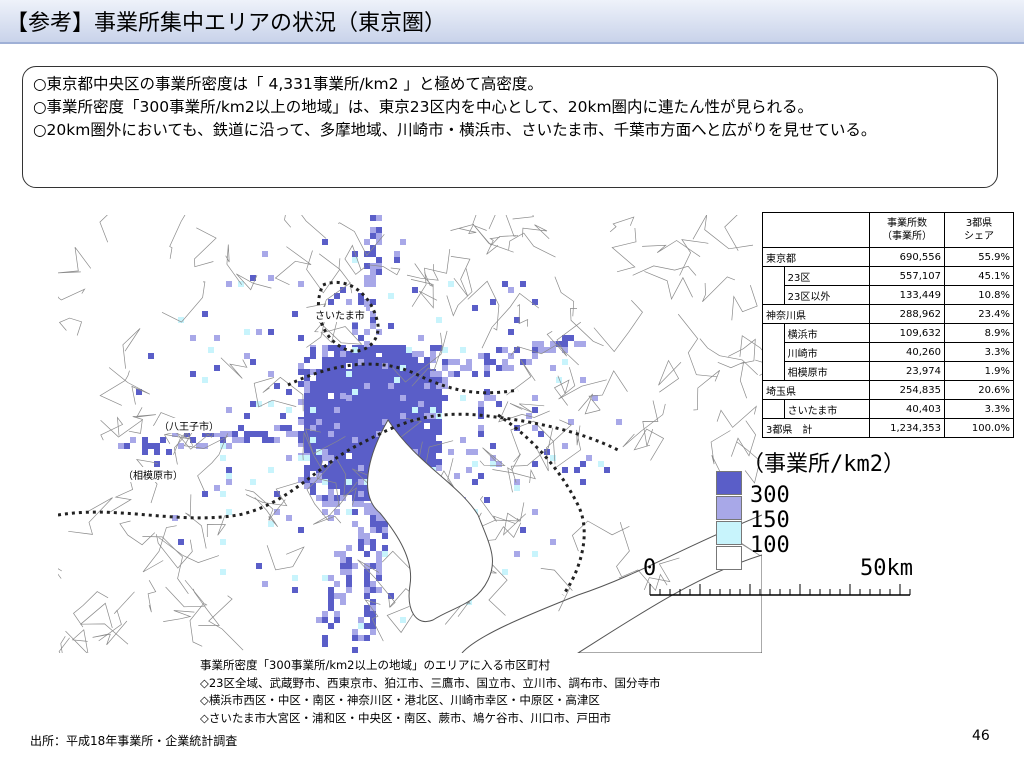 The width and height of the screenshot is (1024, 768). I want to click on table-row: 川崎市 40,260 3.3%, so click(888, 352).